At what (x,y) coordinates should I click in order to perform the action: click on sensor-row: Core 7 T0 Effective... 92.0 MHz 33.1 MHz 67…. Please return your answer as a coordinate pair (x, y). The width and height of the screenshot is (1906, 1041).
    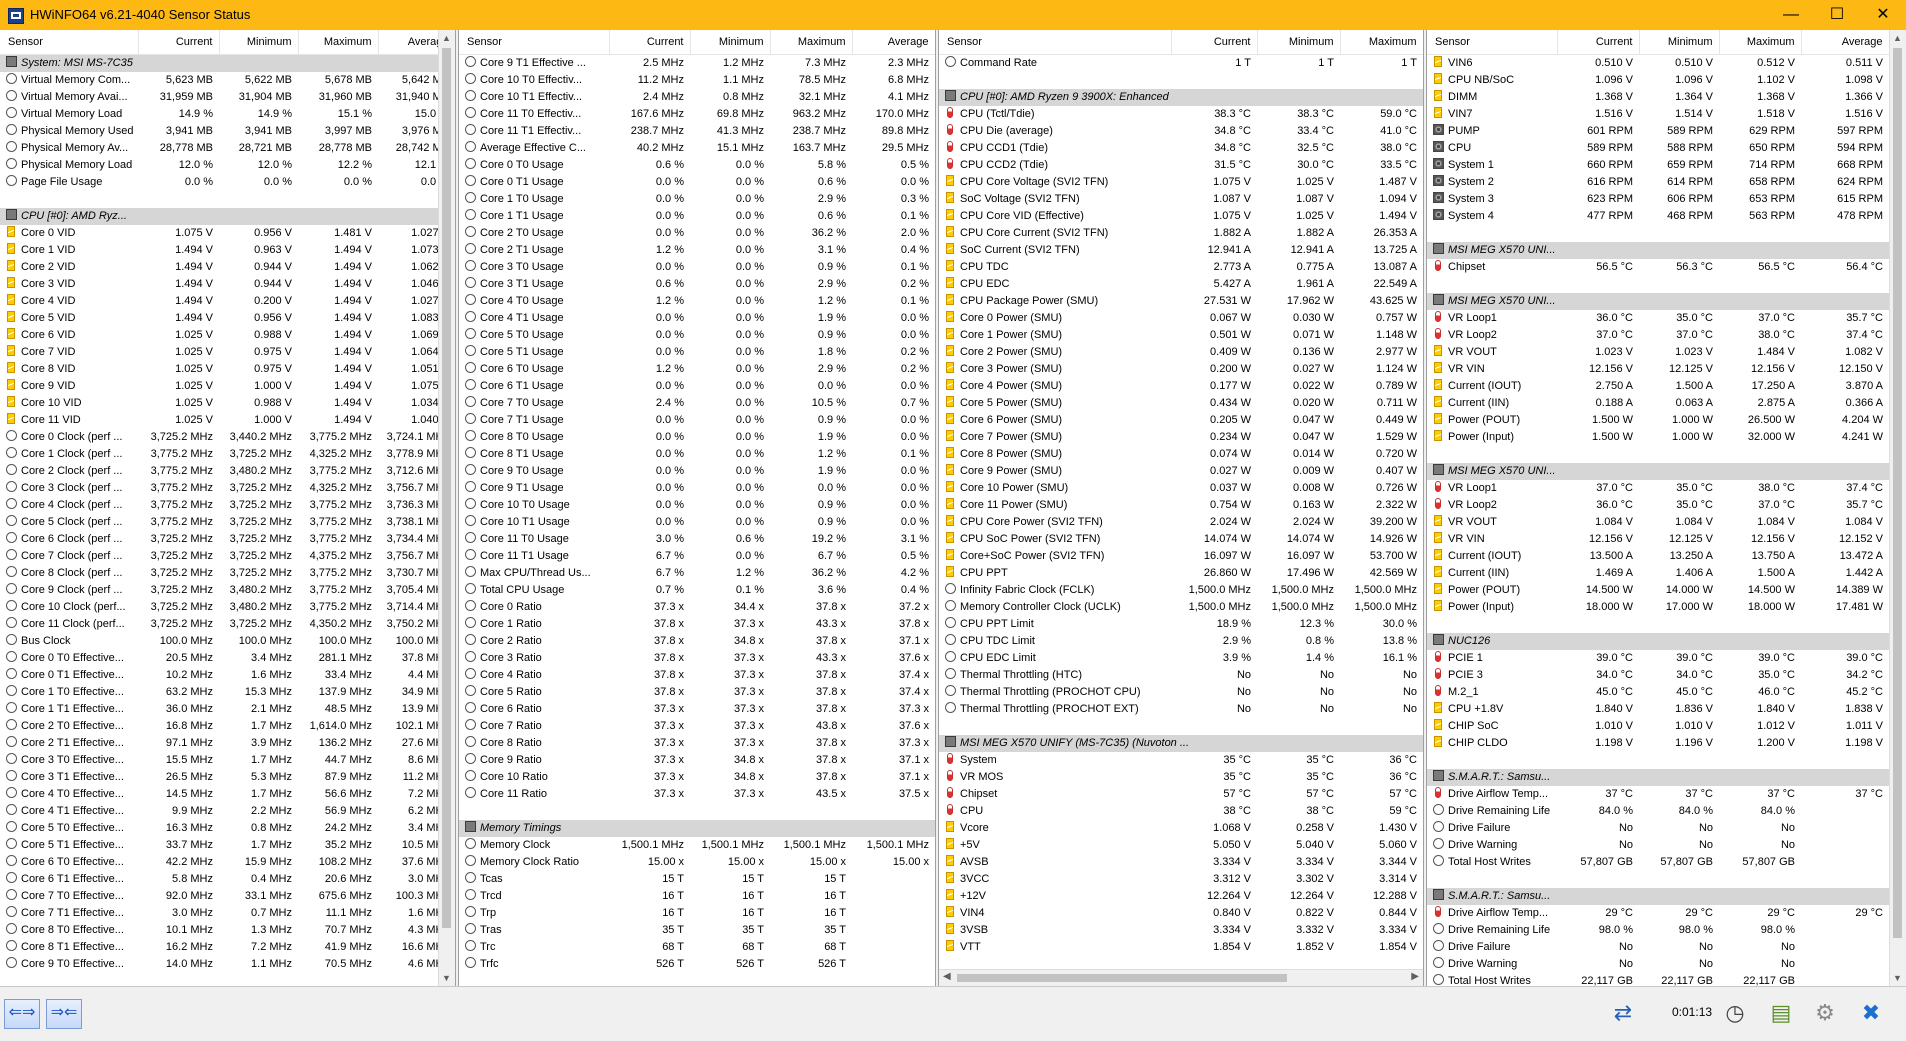
    Looking at the image, I should click on (227, 896).